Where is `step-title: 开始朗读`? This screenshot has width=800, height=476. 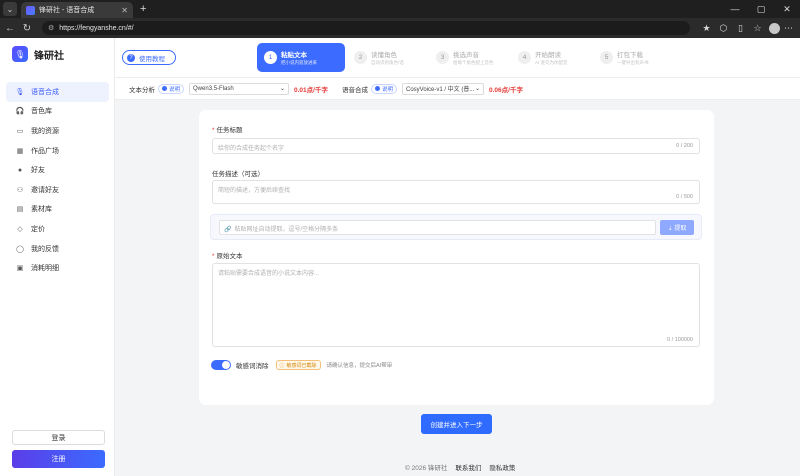
step-title: 开始朗读 is located at coordinates (548, 55).